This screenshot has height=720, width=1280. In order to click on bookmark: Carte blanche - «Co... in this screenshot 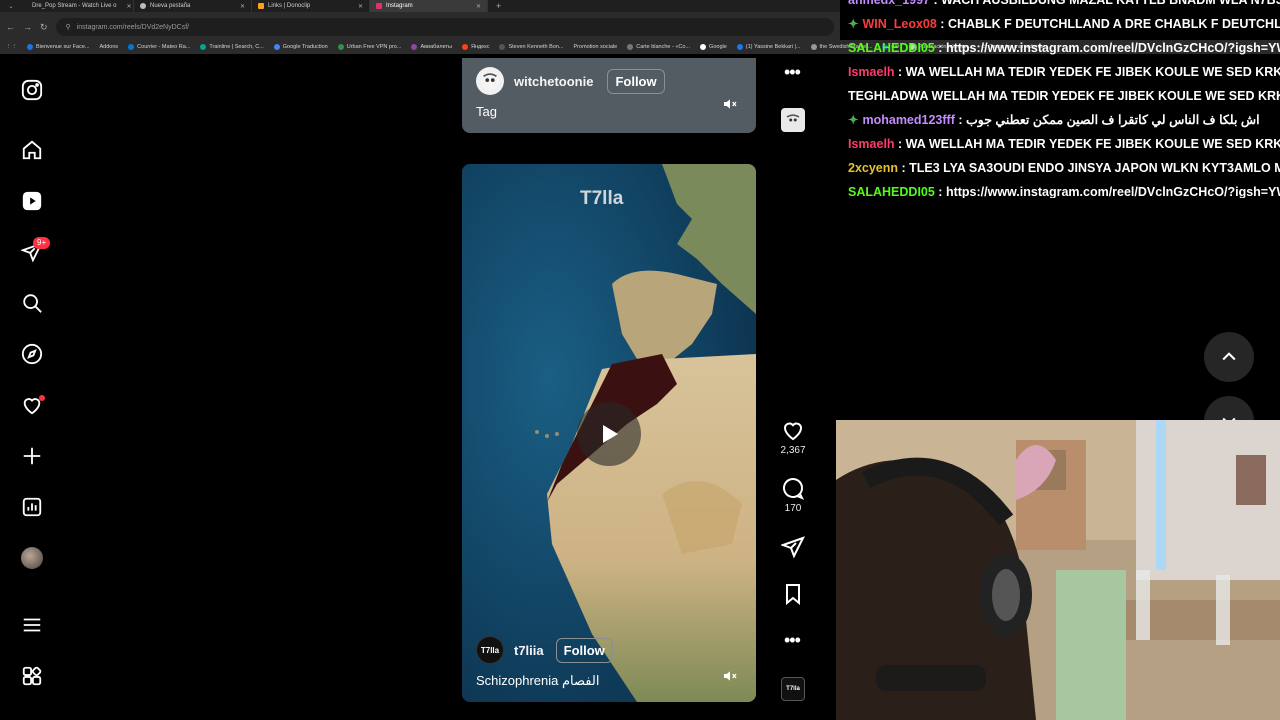, I will do `click(658, 47)`.